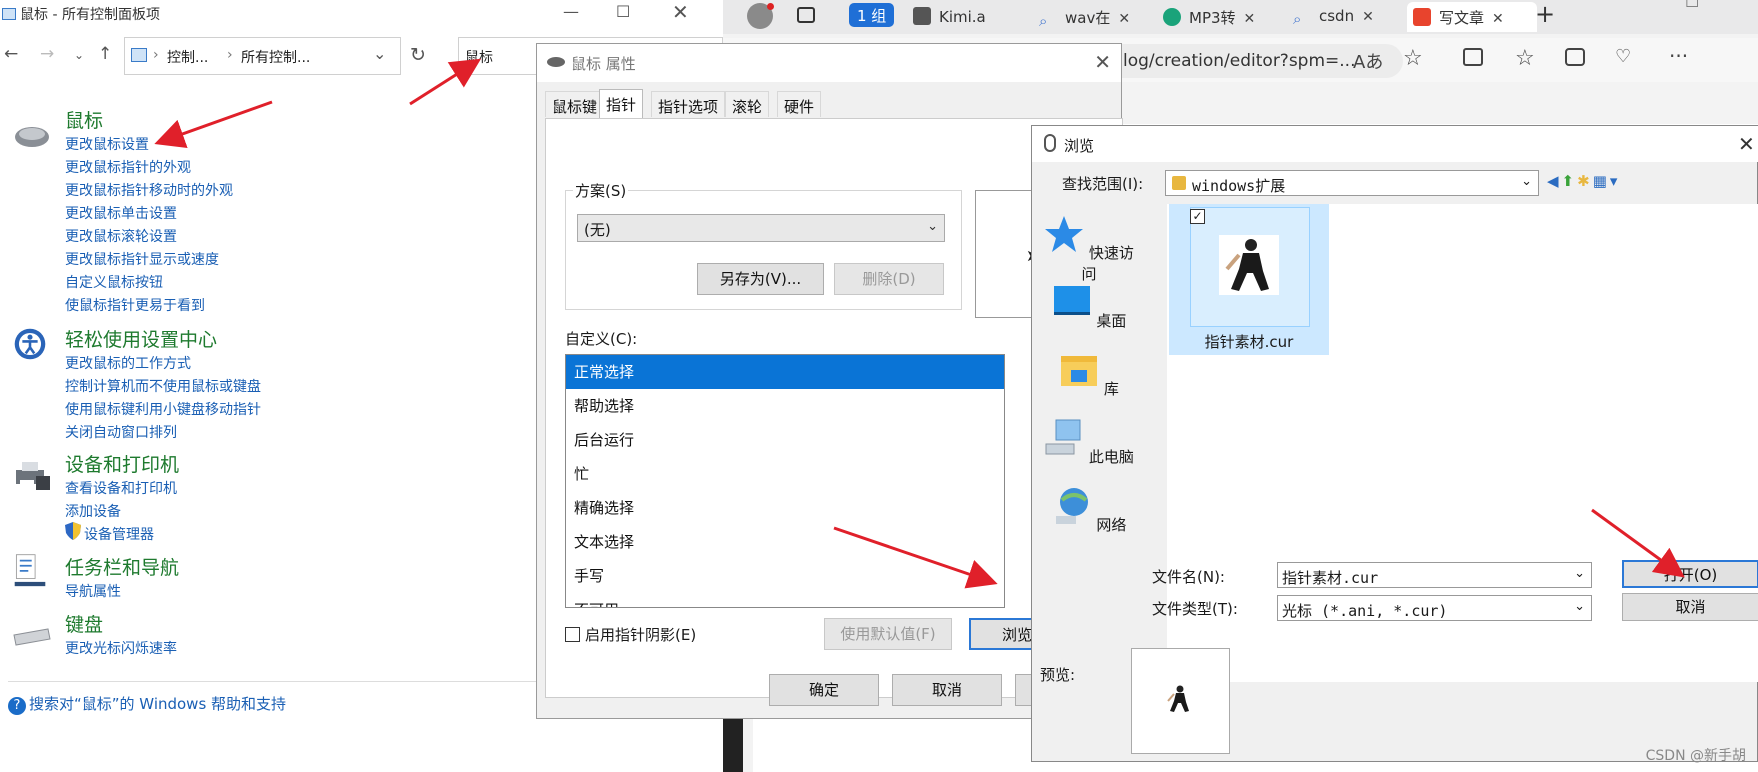 The height and width of the screenshot is (772, 1758). I want to click on place-this-pc: 此电脑, so click(1089, 442).